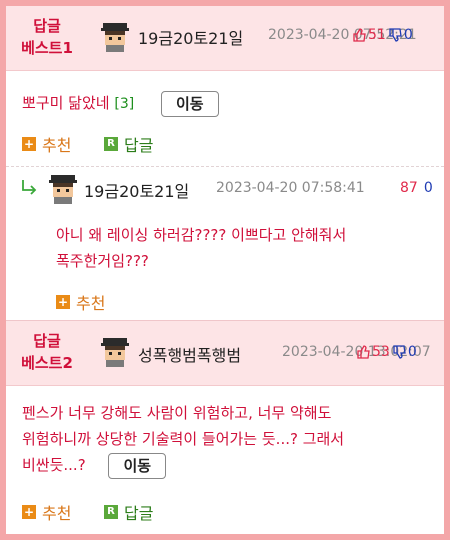  What do you see at coordinates (381, 352) in the screenshot?
I see `upvote-count: 53` at bounding box center [381, 352].